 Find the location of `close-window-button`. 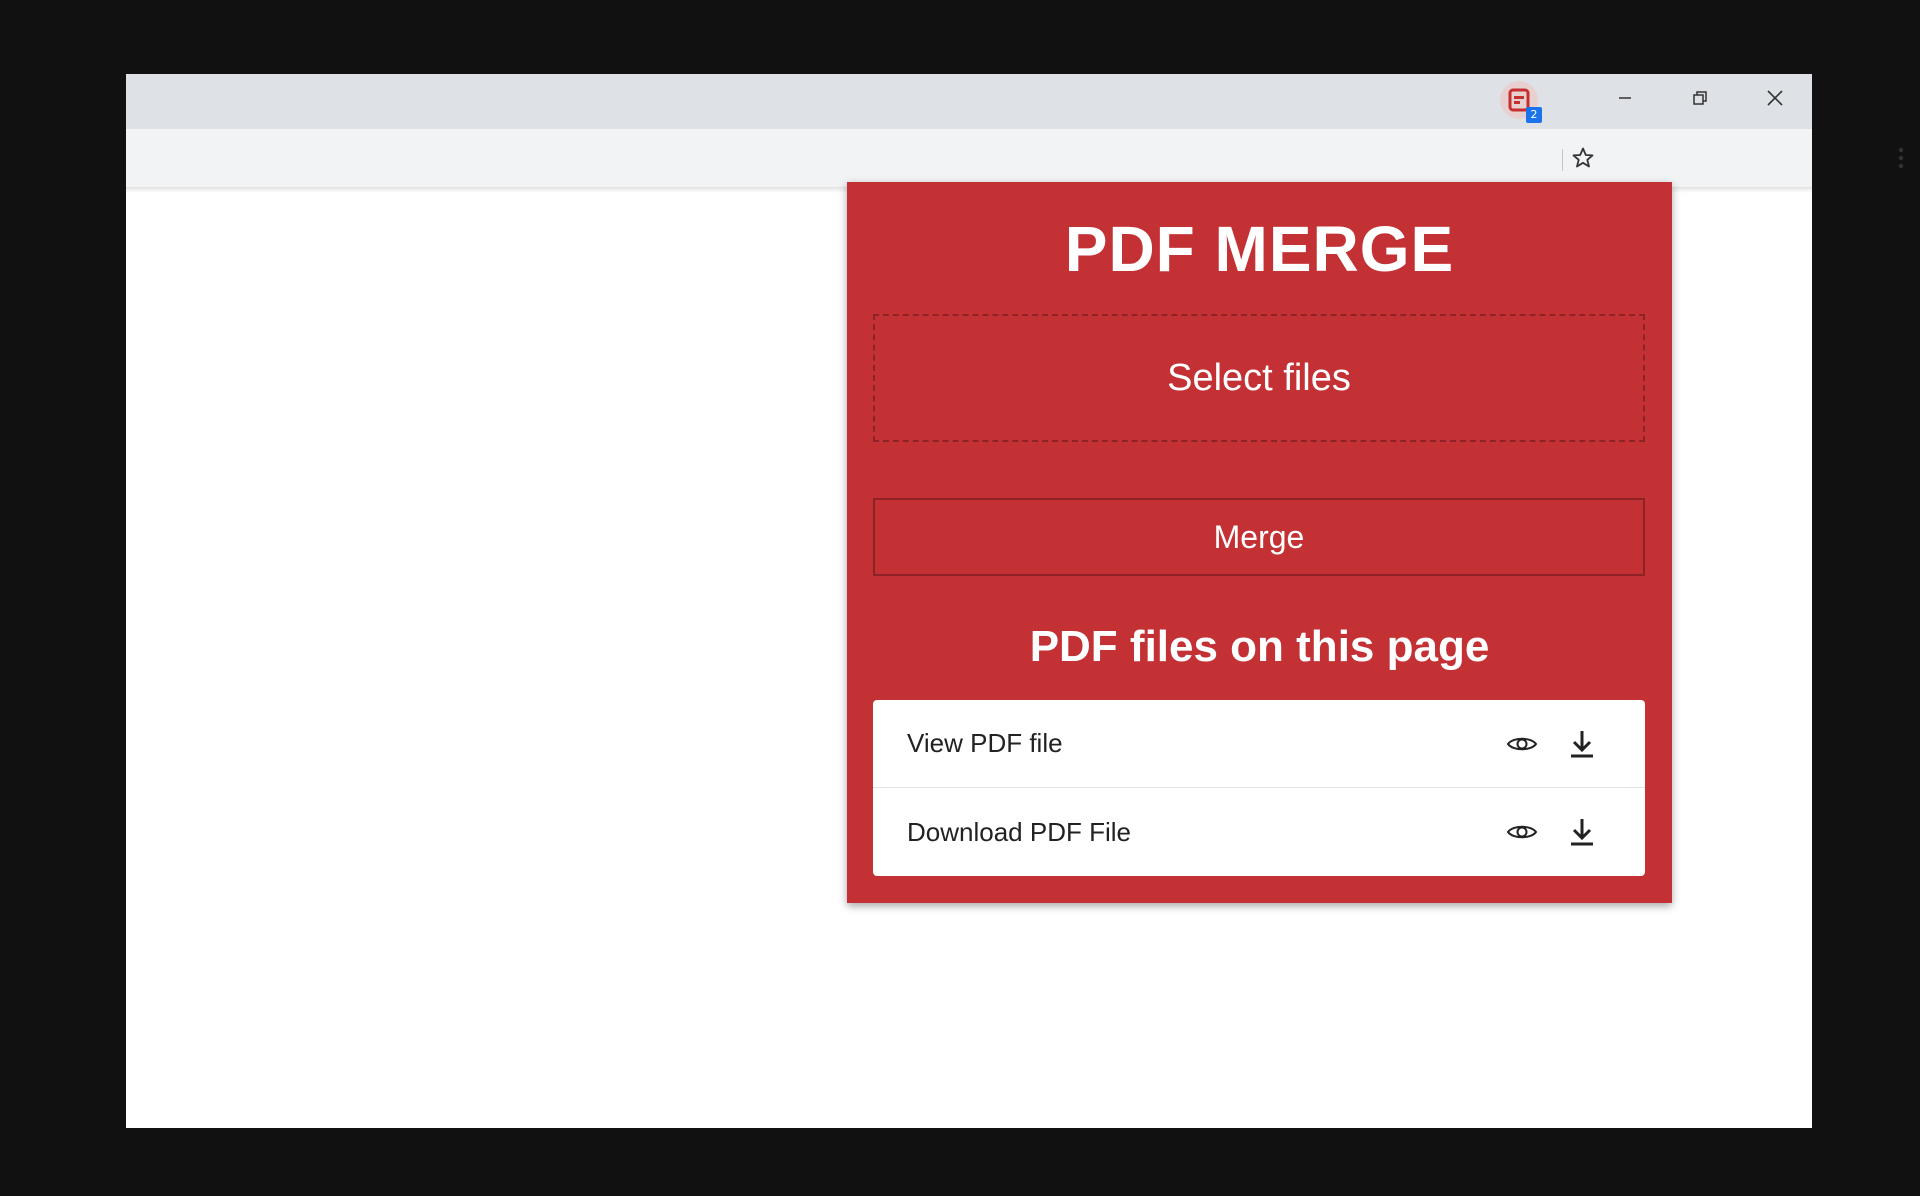

close-window-button is located at coordinates (1774, 98).